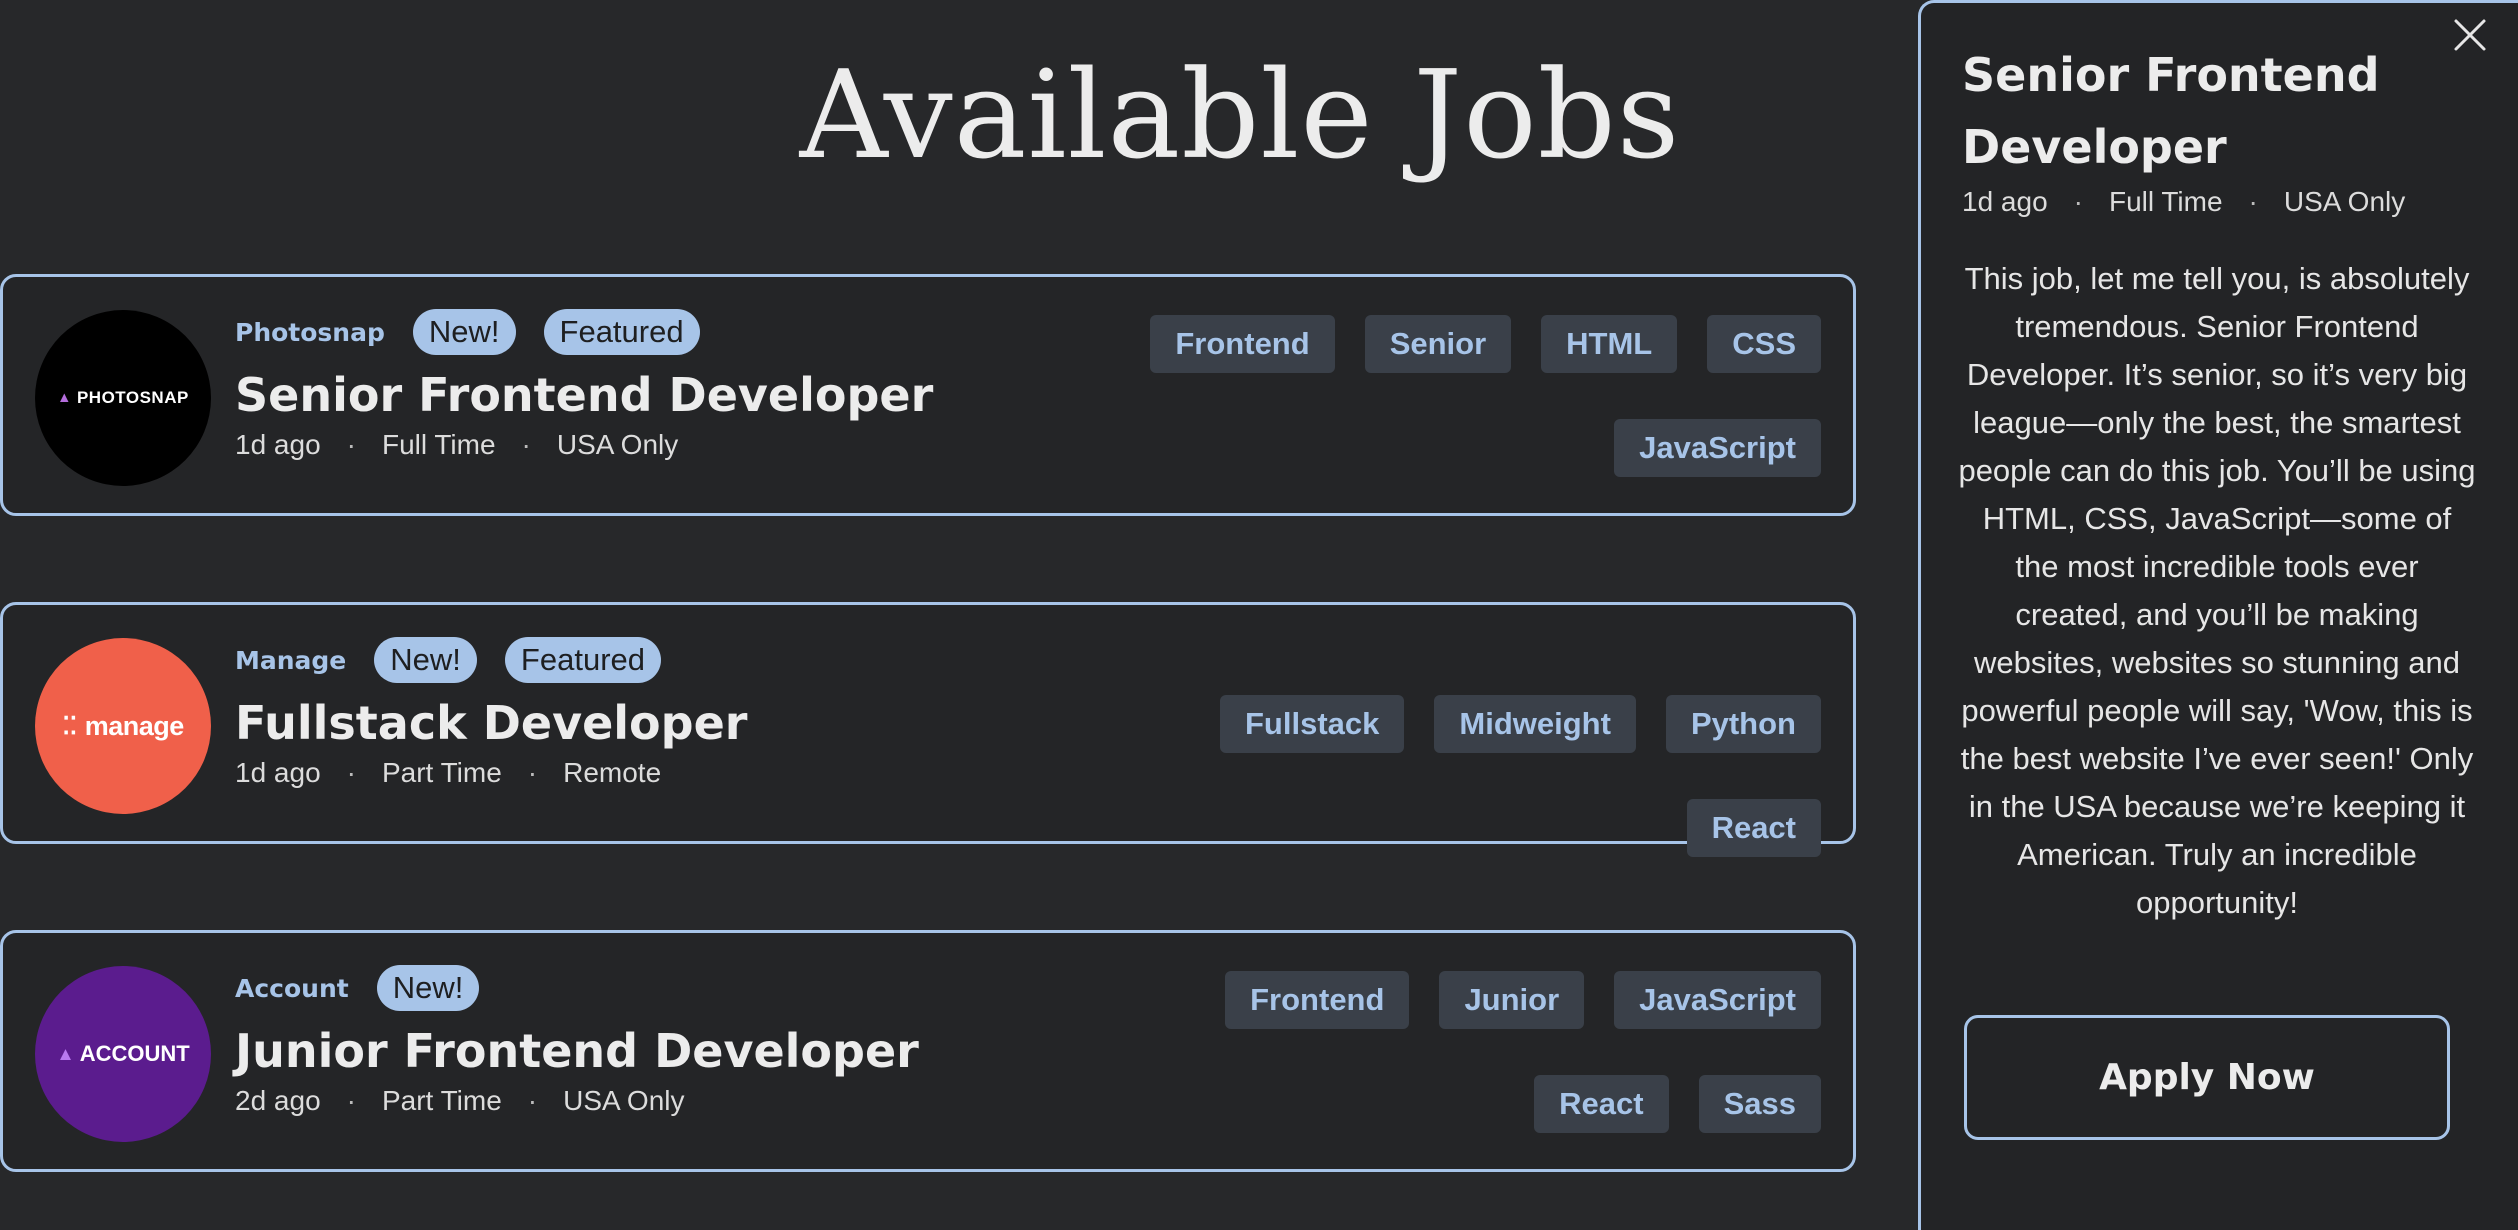 The image size is (2518, 1230). I want to click on card-header: Manage New! Featured, so click(462, 660).